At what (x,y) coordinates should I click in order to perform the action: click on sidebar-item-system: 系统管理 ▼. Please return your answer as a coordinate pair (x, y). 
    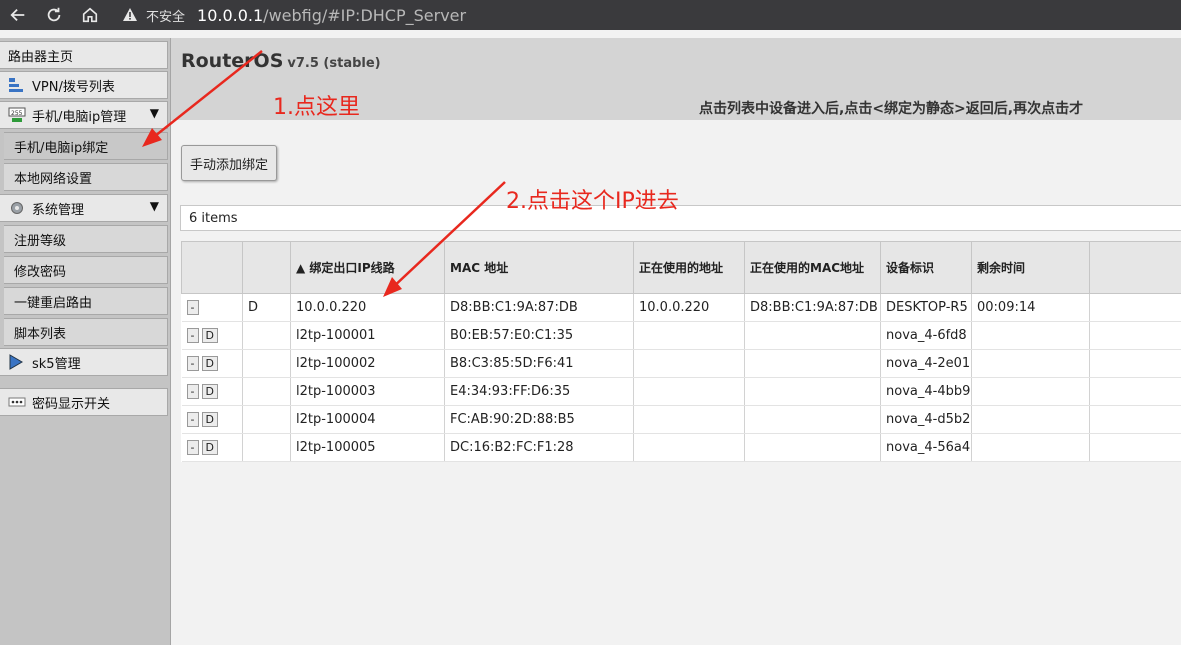
    Looking at the image, I should click on (84, 208).